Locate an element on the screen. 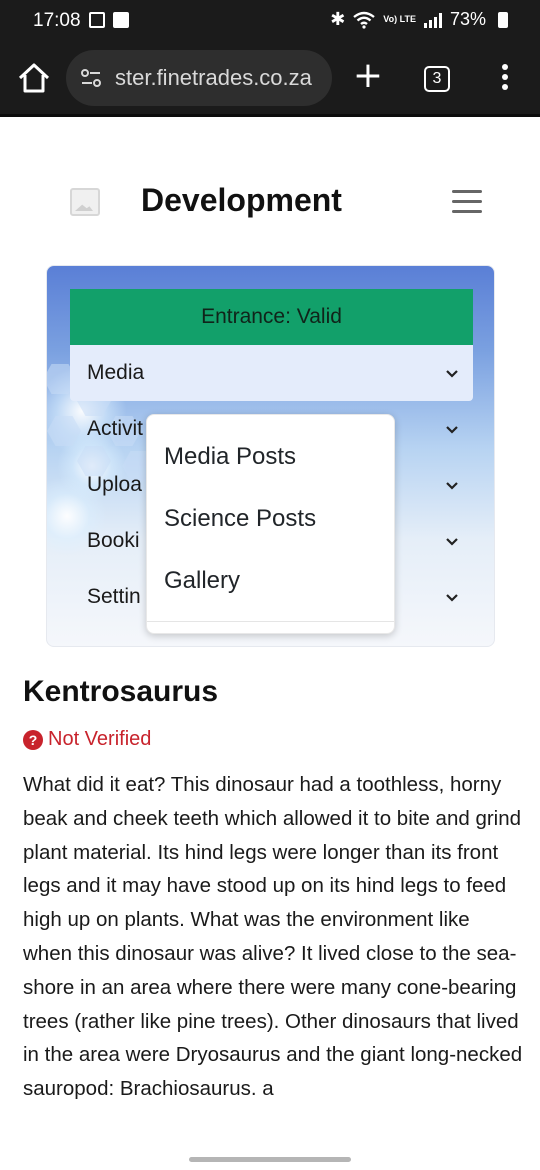 Image resolution: width=540 pixels, height=1170 pixels. status-icons: ✱ Vo) LTE 73% is located at coordinates (419, 19).